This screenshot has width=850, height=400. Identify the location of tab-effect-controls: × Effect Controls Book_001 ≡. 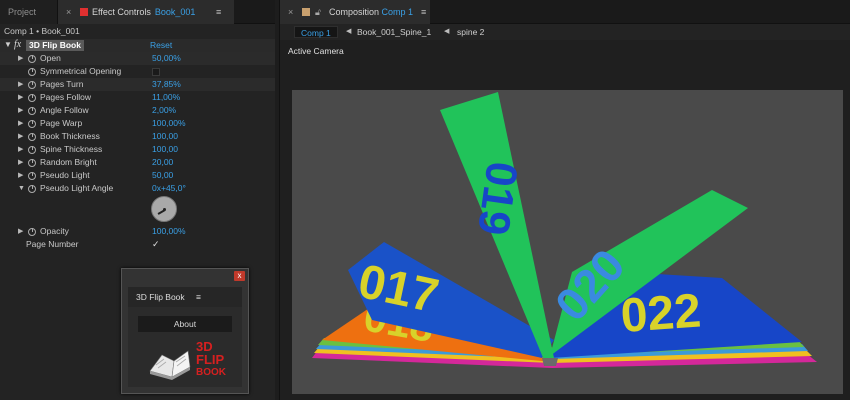
(146, 12).